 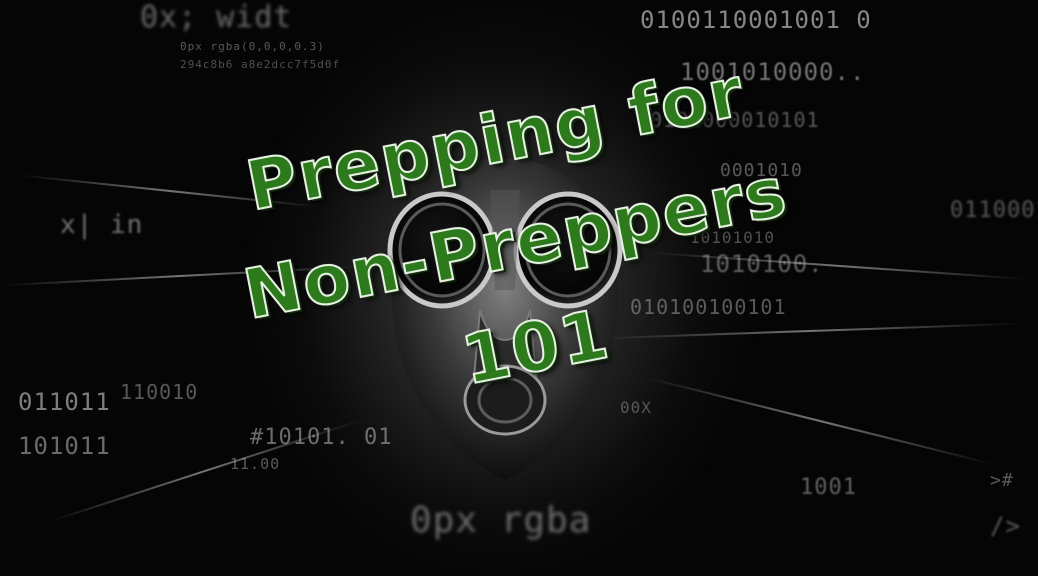 I want to click on code-fragment: 0x; widt, so click(x=216, y=17).